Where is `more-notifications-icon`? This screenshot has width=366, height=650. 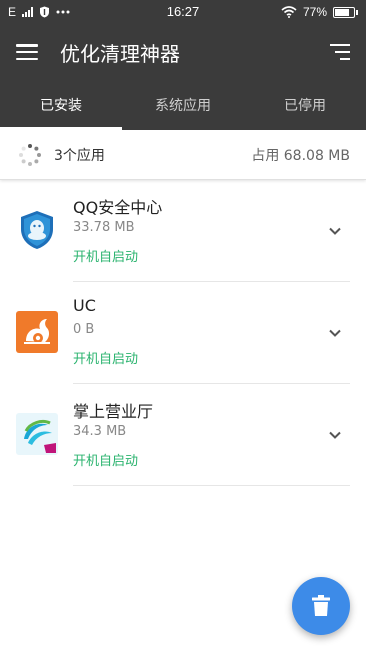 more-notifications-icon is located at coordinates (63, 12).